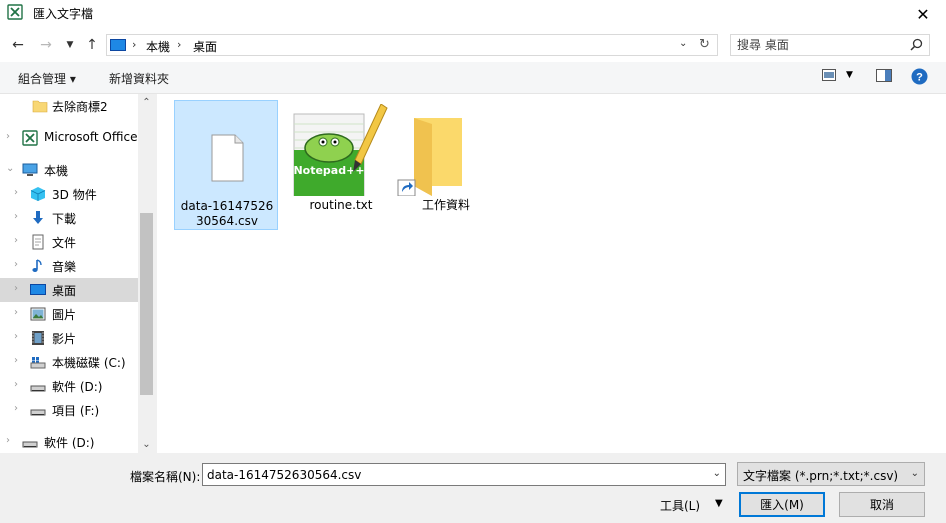  I want to click on close-icon: ✕, so click(923, 14).